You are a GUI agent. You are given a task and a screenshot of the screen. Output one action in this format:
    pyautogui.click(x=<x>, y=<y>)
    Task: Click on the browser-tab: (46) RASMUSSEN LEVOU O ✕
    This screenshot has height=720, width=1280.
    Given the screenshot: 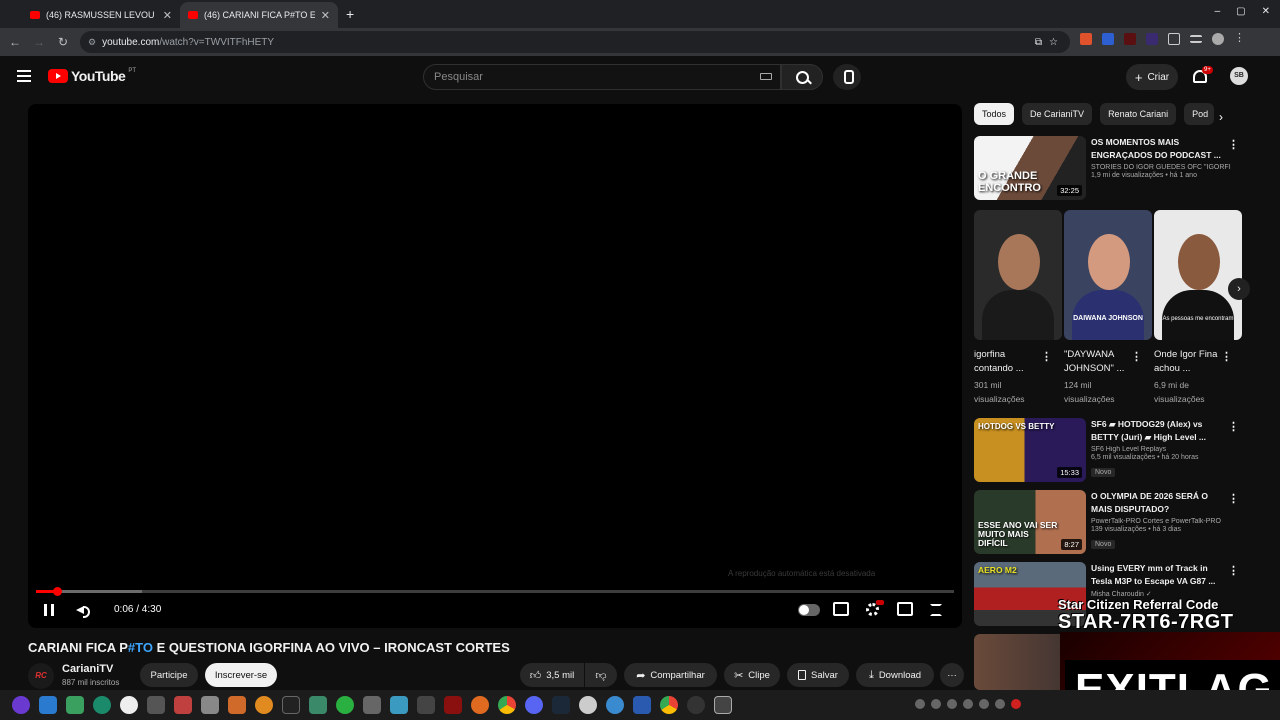 What is the action you would take?
    pyautogui.click(x=101, y=15)
    